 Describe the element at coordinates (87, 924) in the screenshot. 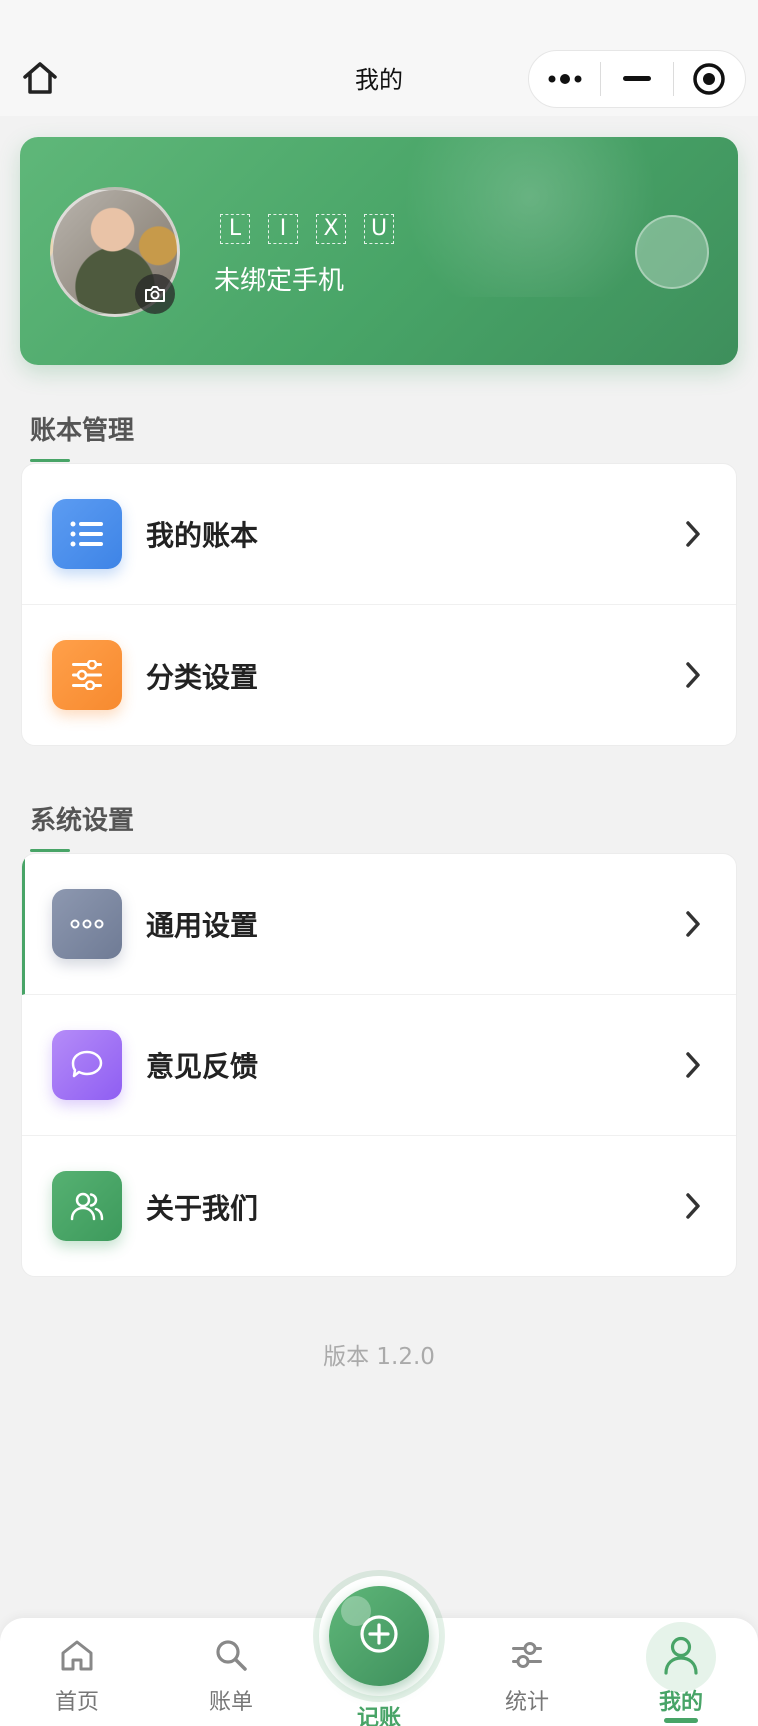

I see `more-icon` at that location.